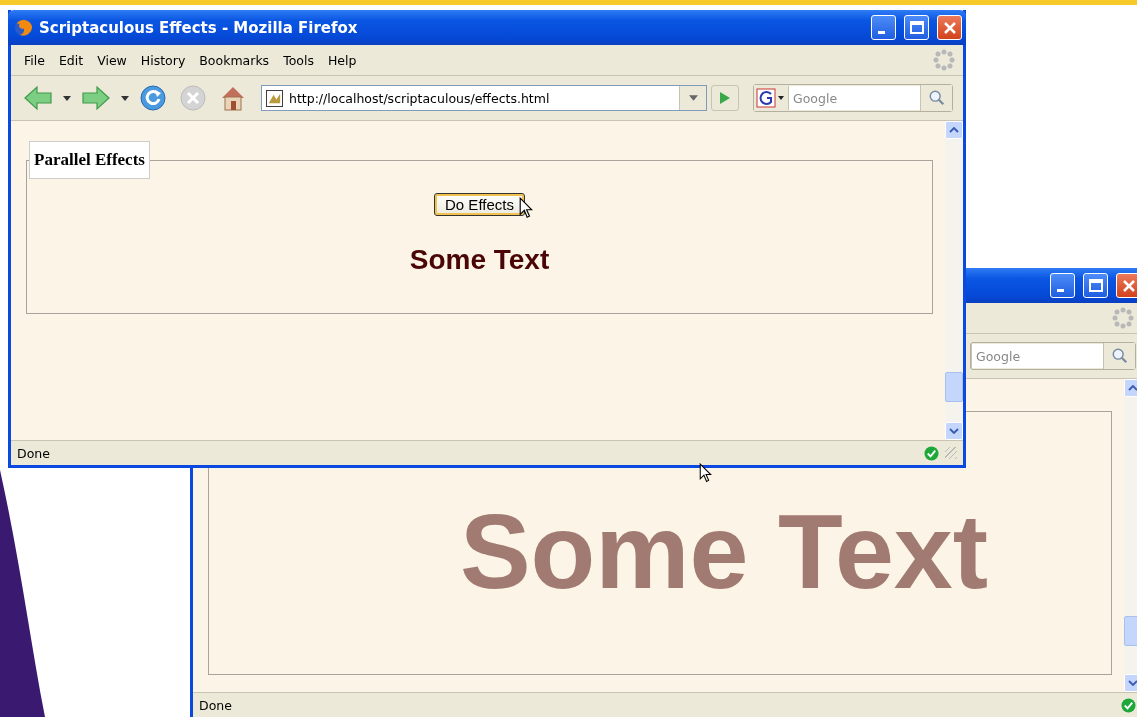  I want to click on address-bar: http://localhost/scriptaculous/effects.html, so click(484, 98).